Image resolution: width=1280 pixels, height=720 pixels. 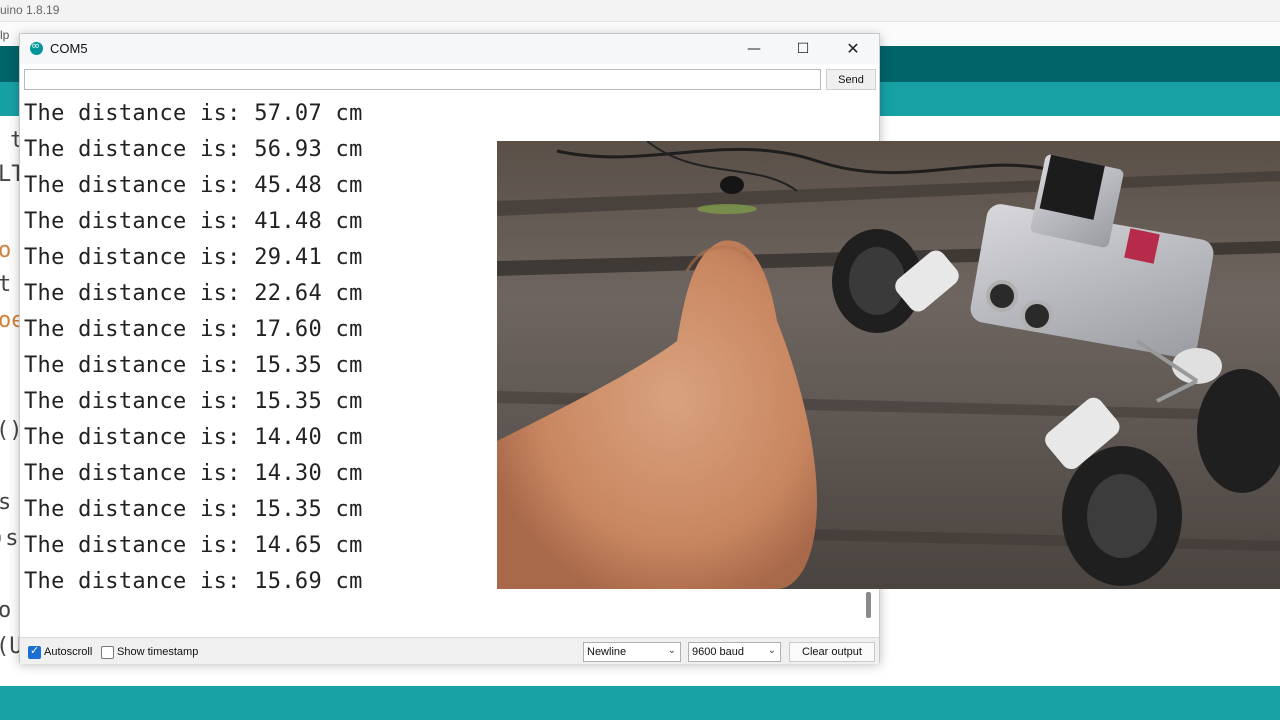 What do you see at coordinates (193, 149) in the screenshot?
I see `output-line: The distance is: 56.93 cm` at bounding box center [193, 149].